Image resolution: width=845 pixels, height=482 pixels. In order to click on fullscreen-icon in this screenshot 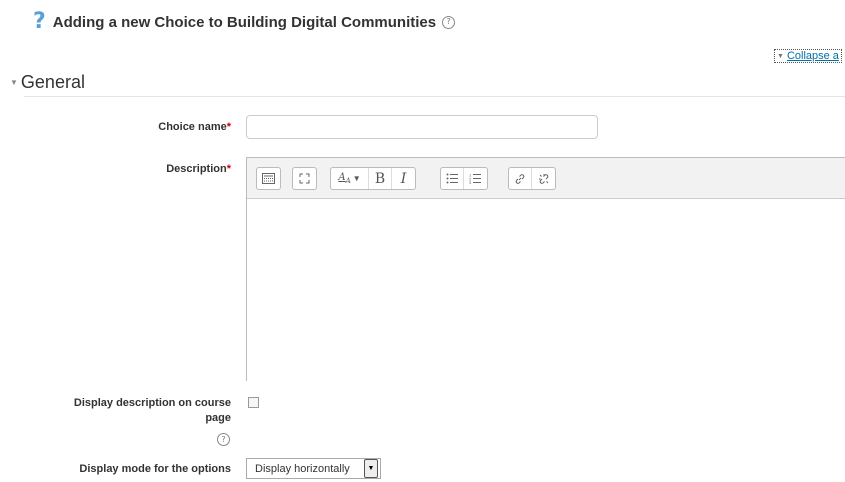, I will do `click(304, 178)`.